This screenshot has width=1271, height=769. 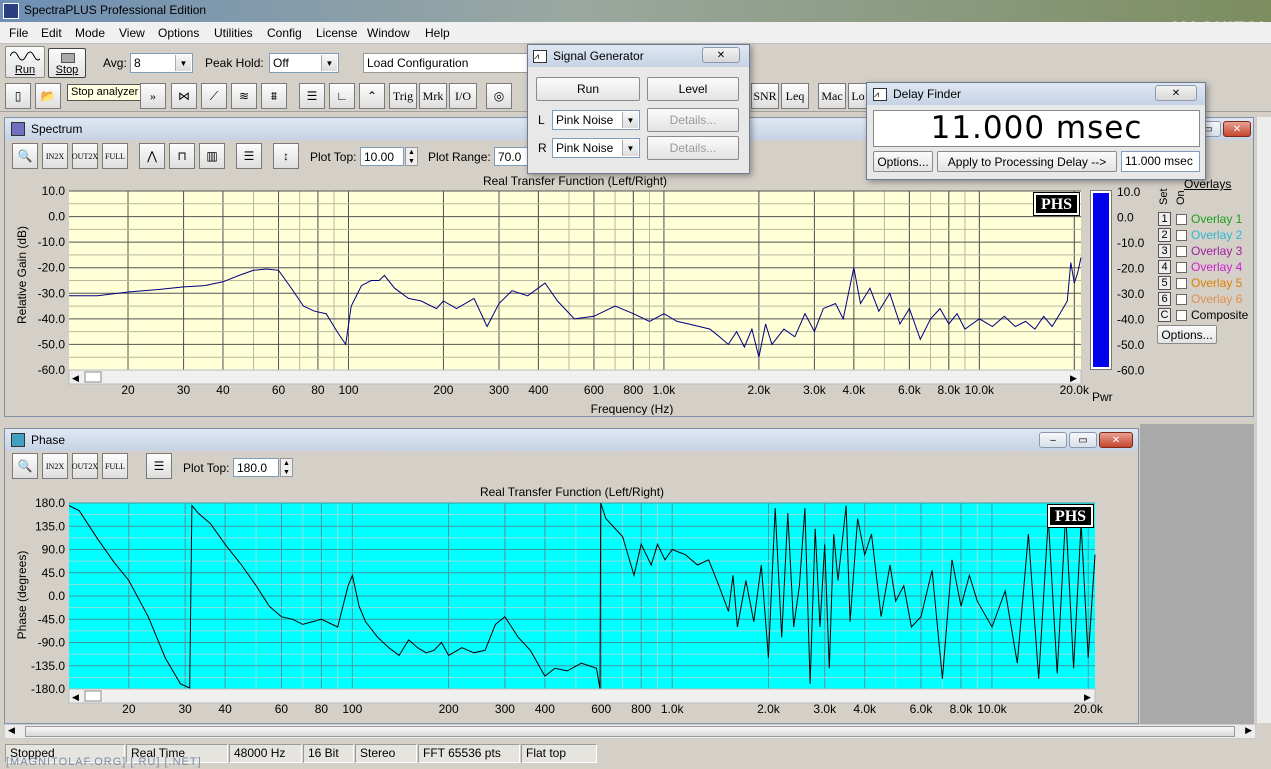 I want to click on apply-delay-button: Apply to Processing Delay -->, so click(x=1027, y=161).